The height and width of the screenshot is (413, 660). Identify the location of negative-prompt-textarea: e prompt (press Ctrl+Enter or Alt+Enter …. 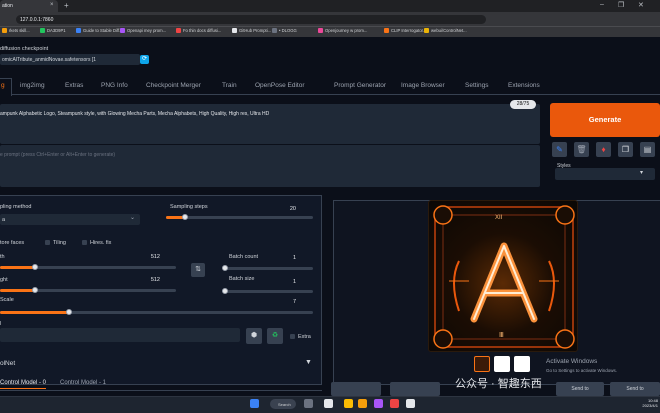
(270, 166).